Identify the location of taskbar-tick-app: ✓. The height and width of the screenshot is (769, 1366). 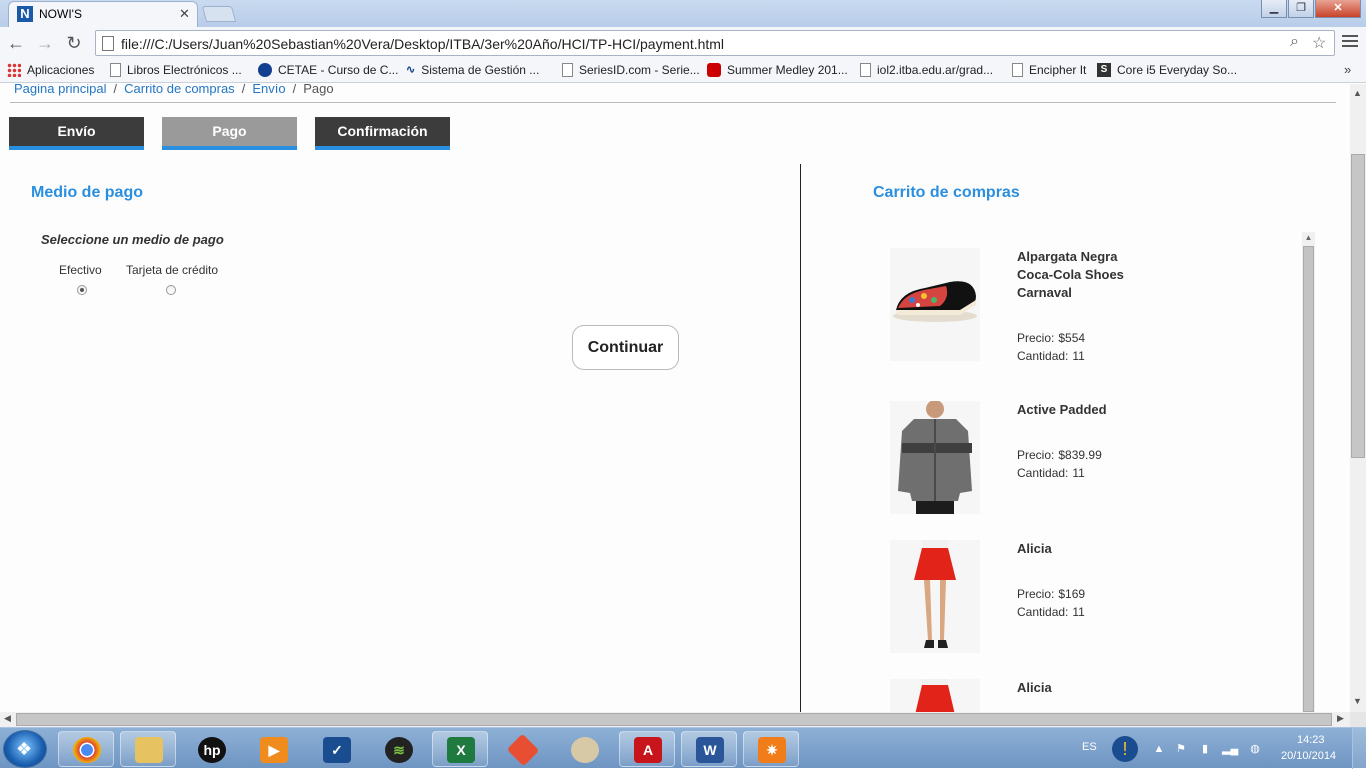
(336, 749).